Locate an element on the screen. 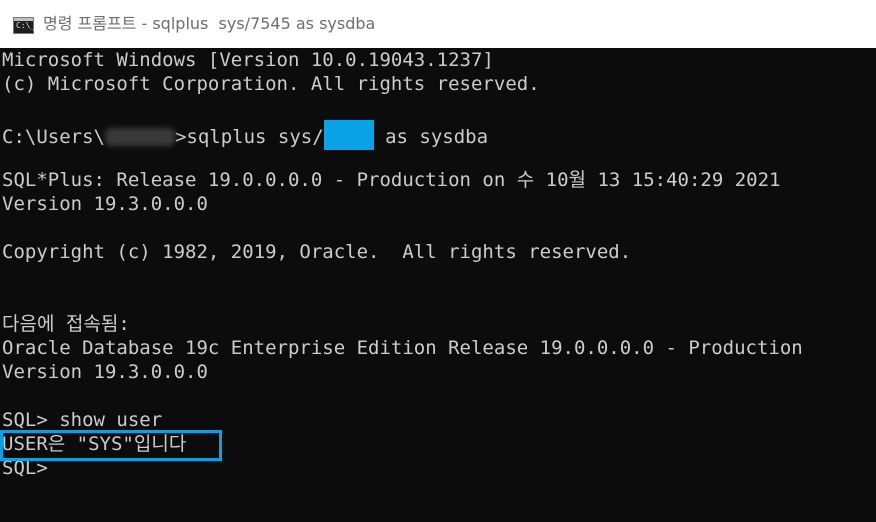 Image resolution: width=876 pixels, height=522 pixels. cmd-icon: C:\_ is located at coordinates (24, 25).